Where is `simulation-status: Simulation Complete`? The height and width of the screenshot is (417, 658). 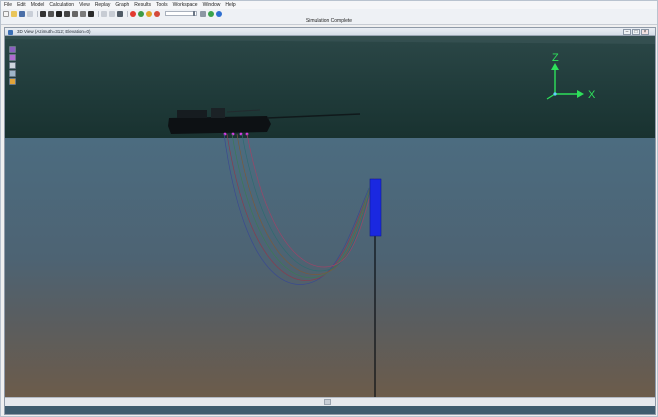
simulation-status: Simulation Complete is located at coordinates (329, 21).